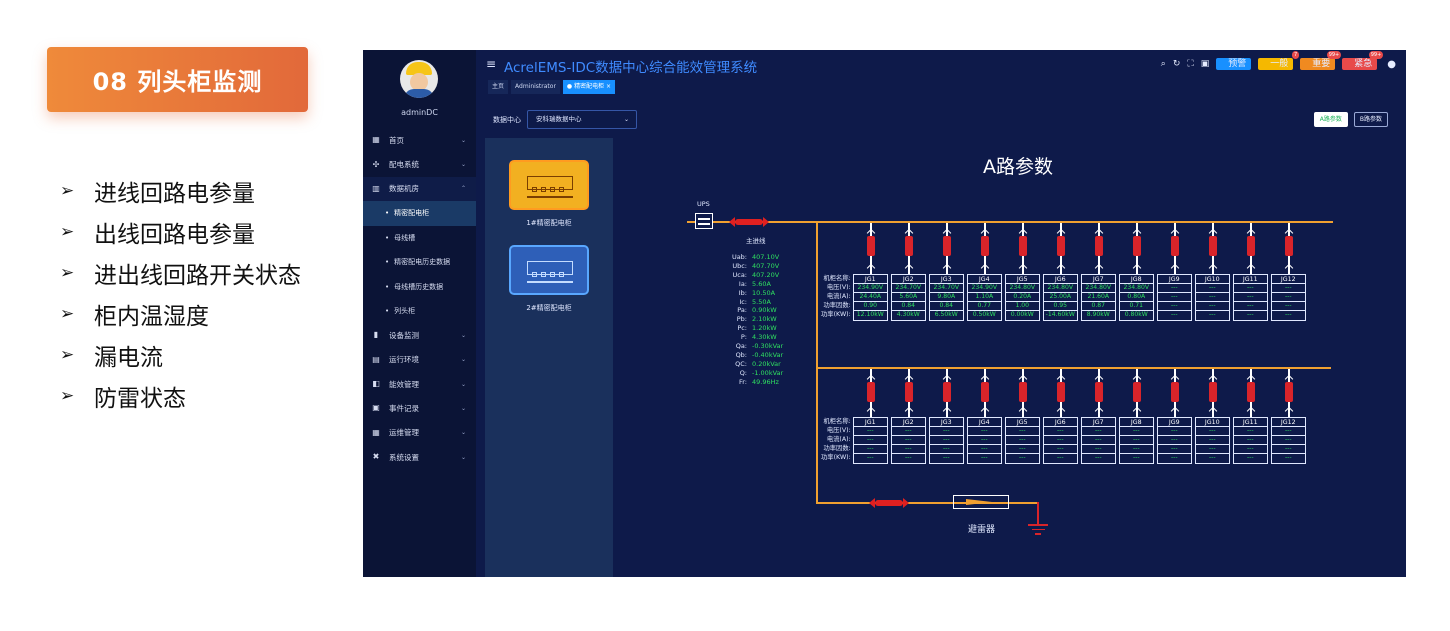 This screenshot has width=1450, height=631. What do you see at coordinates (1136, 440) in the screenshot?
I see `feeder-column: JG8 --- --- --- ---` at bounding box center [1136, 440].